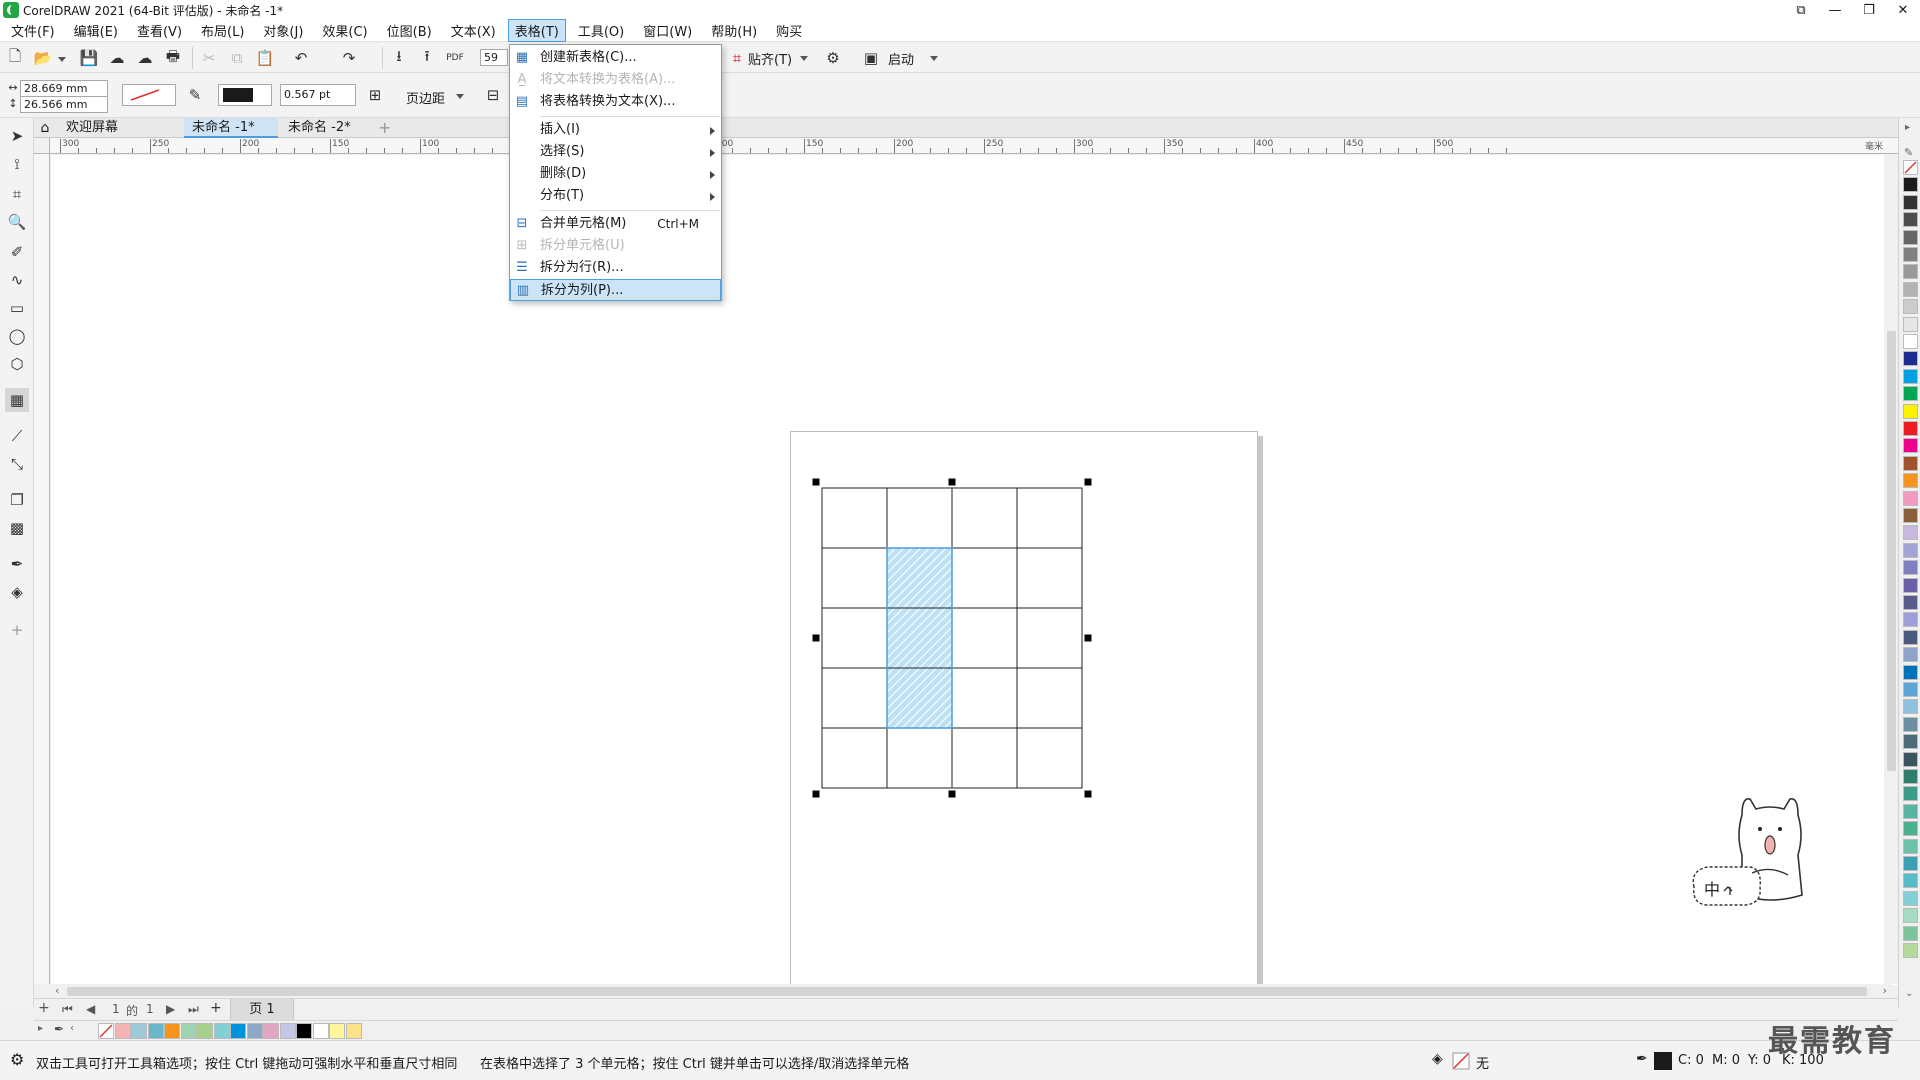  I want to click on horizontal-scrollbar: ‹ ›, so click(971, 991).